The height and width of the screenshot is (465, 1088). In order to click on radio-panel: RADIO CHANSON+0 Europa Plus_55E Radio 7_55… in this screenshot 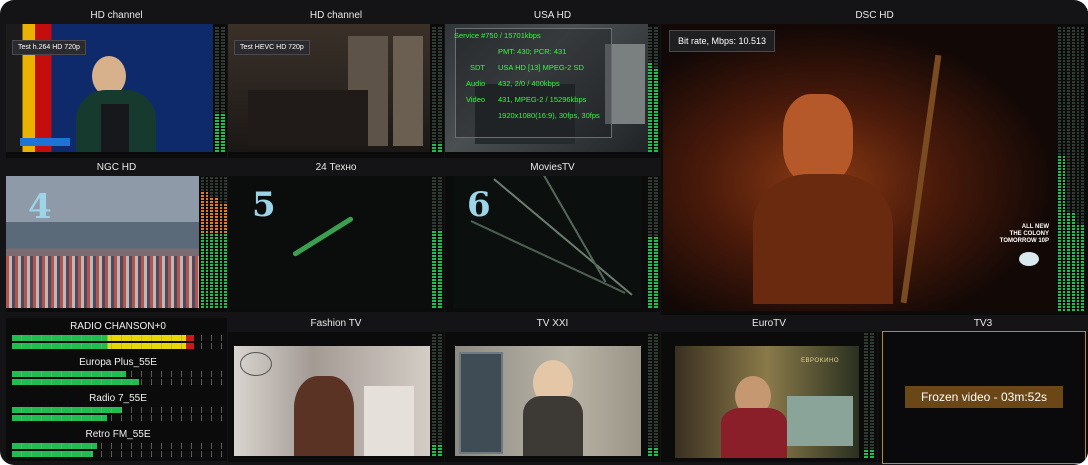, I will do `click(116, 389)`.